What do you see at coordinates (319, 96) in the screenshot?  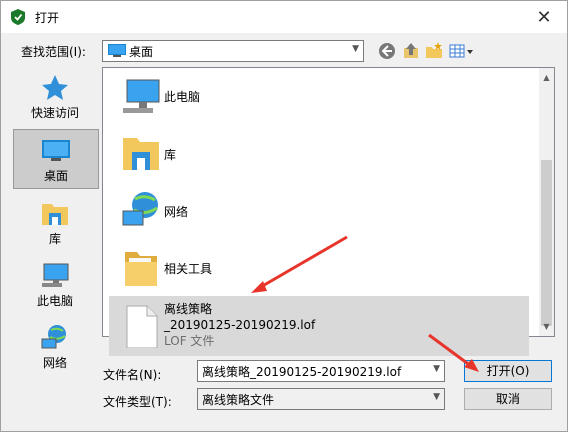 I see `list-item-this-pc: 此电脑` at bounding box center [319, 96].